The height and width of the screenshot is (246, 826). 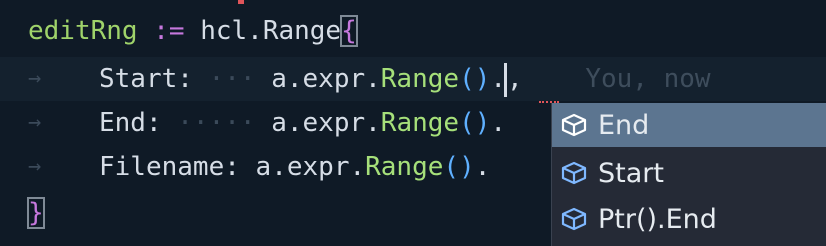 I want to click on code-line-4: Filename: a.expr.Range()., so click(x=294, y=167).